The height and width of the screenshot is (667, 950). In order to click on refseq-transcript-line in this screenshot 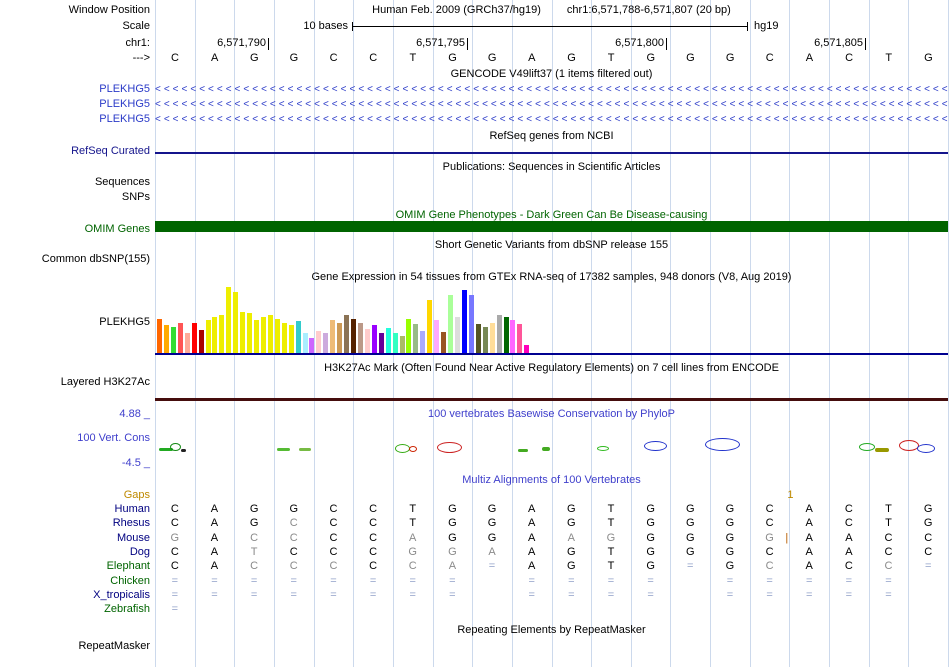, I will do `click(551, 153)`.